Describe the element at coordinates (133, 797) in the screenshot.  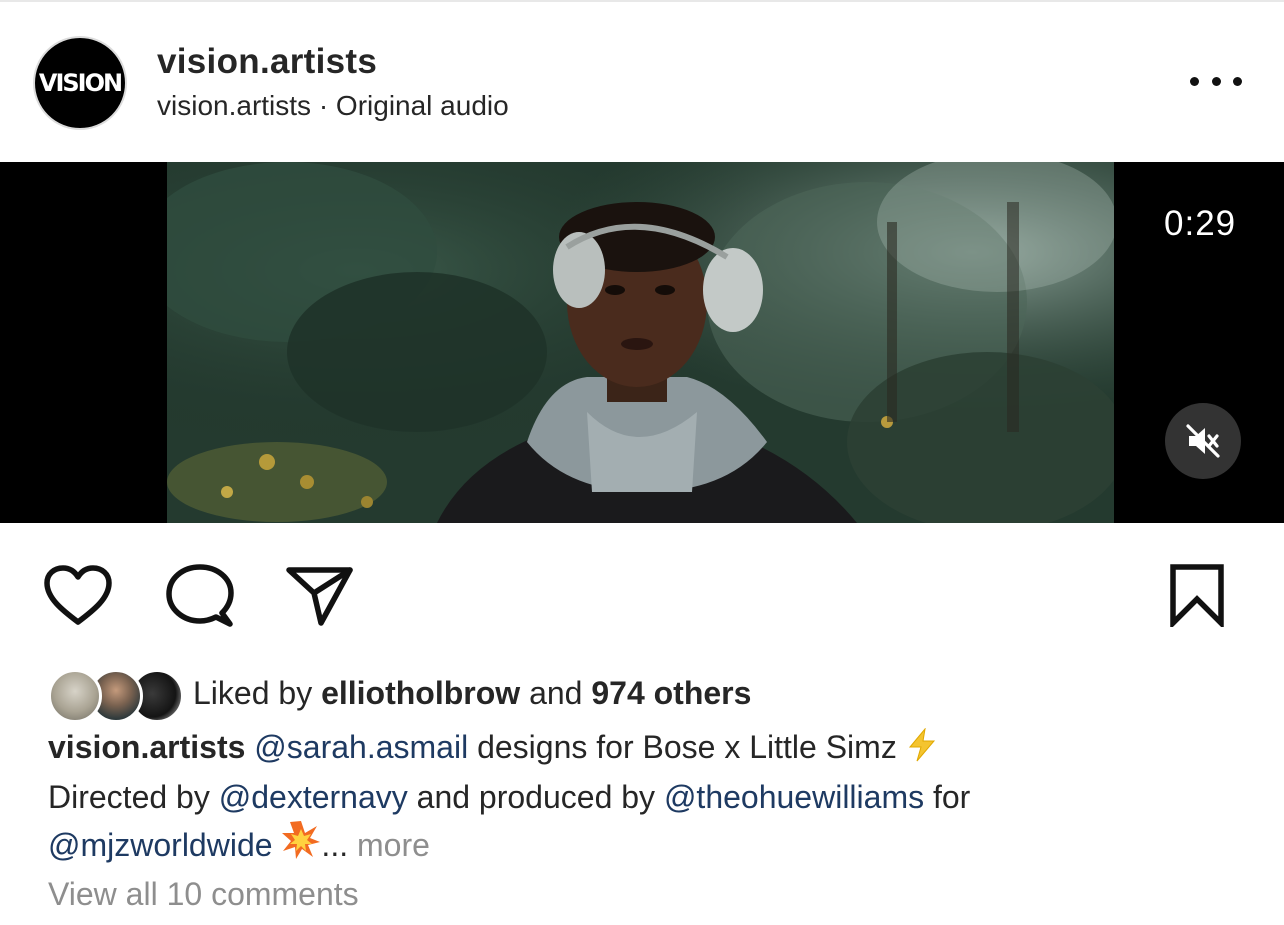
I see `caption-text: Directed by` at that location.